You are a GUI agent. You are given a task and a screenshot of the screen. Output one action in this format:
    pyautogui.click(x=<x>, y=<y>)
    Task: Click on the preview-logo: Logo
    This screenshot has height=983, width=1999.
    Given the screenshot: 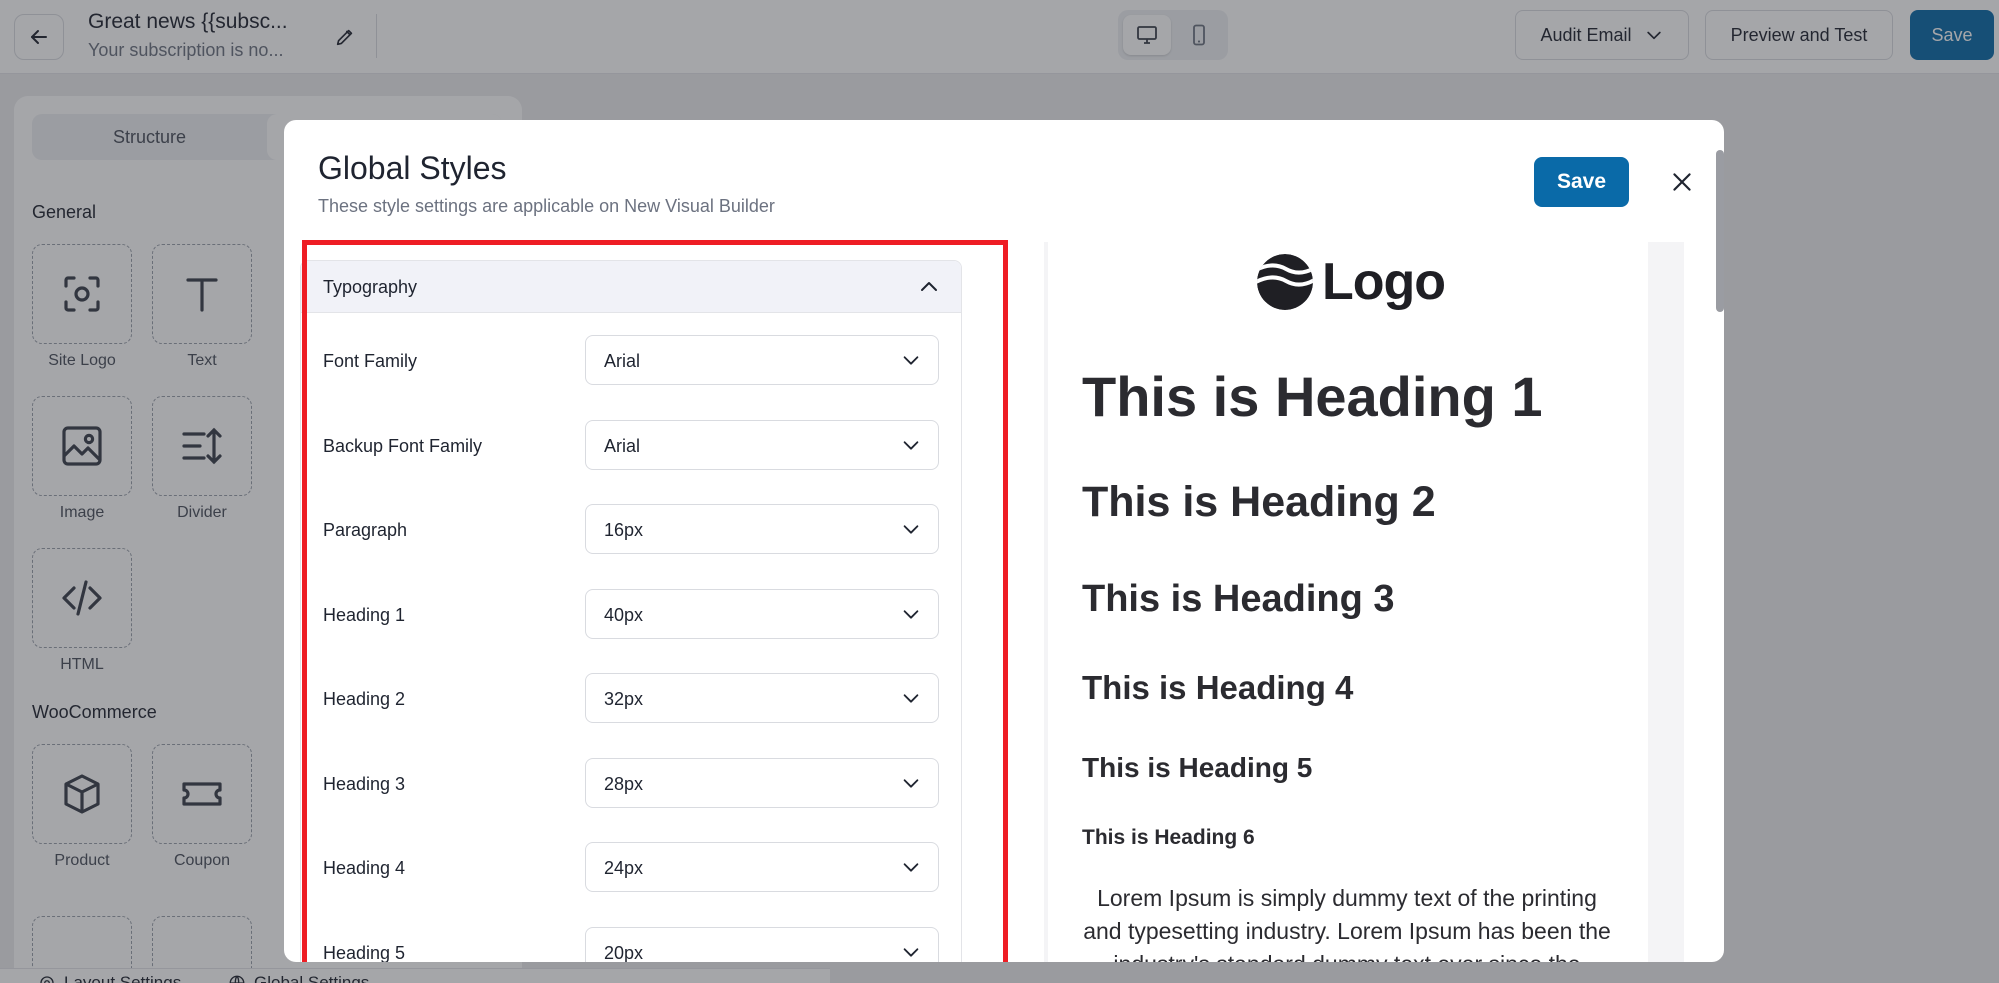 What is the action you would take?
    pyautogui.click(x=1351, y=282)
    